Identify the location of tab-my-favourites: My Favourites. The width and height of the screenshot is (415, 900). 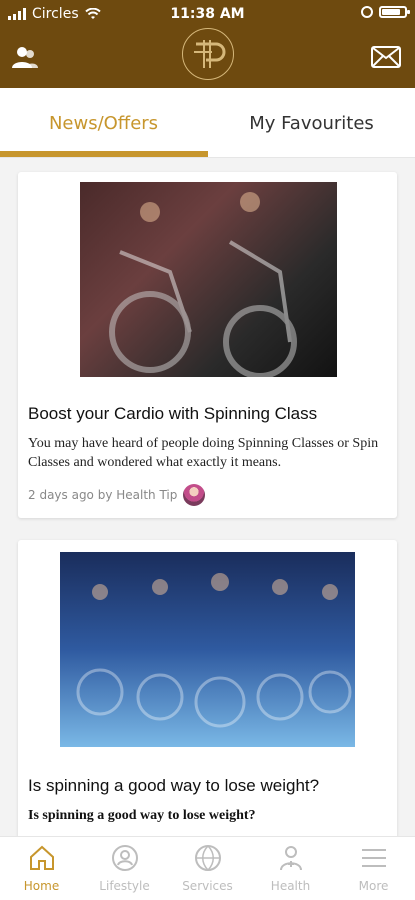
(311, 123).